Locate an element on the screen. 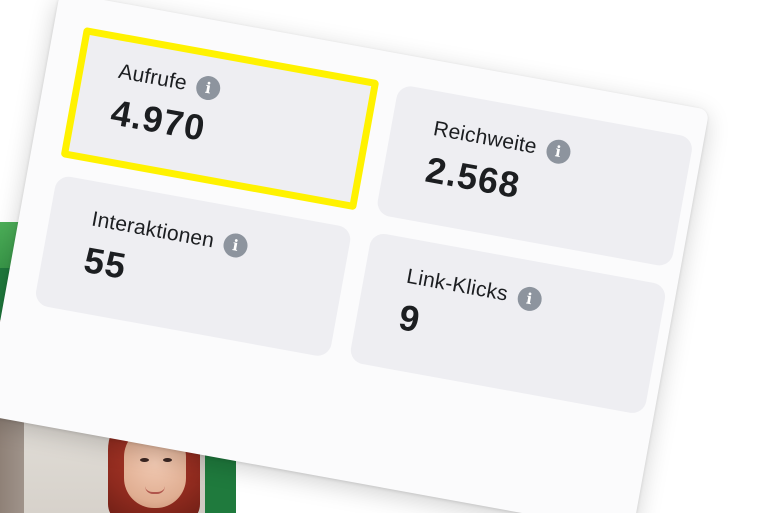  stat-label-views: Aufrufe is located at coordinates (152, 77).